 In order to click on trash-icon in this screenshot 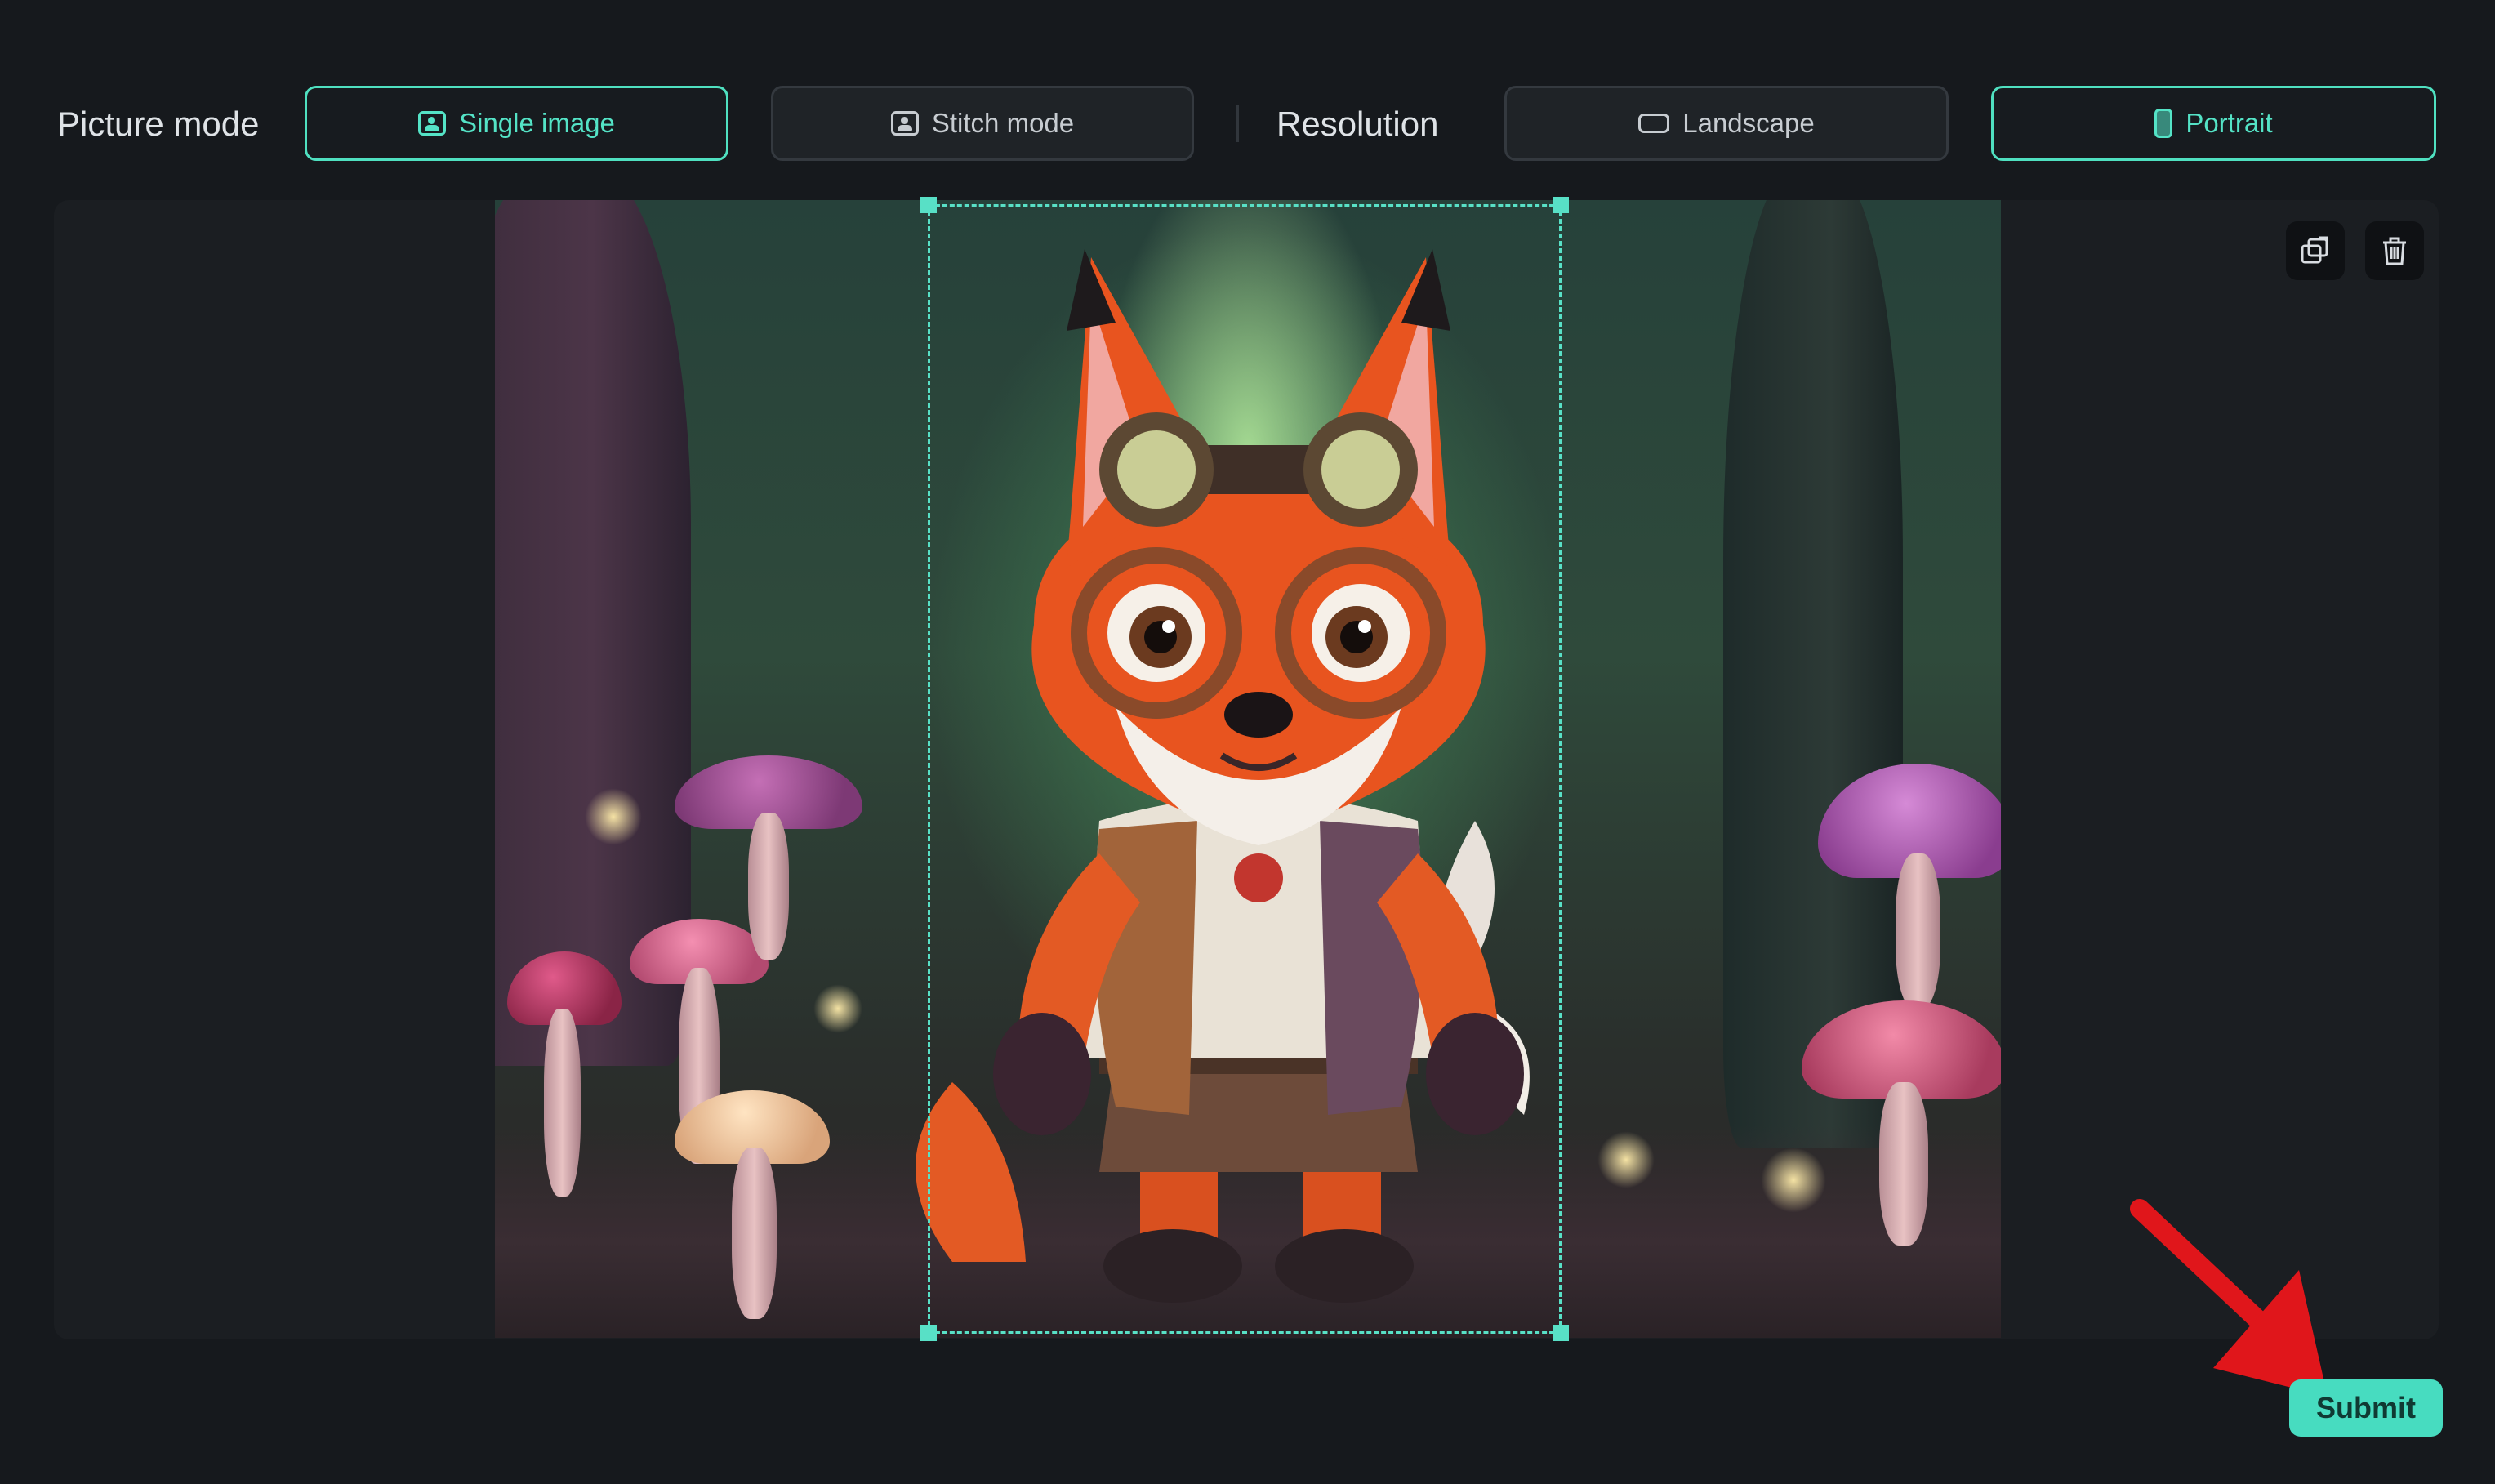, I will do `click(2394, 251)`.